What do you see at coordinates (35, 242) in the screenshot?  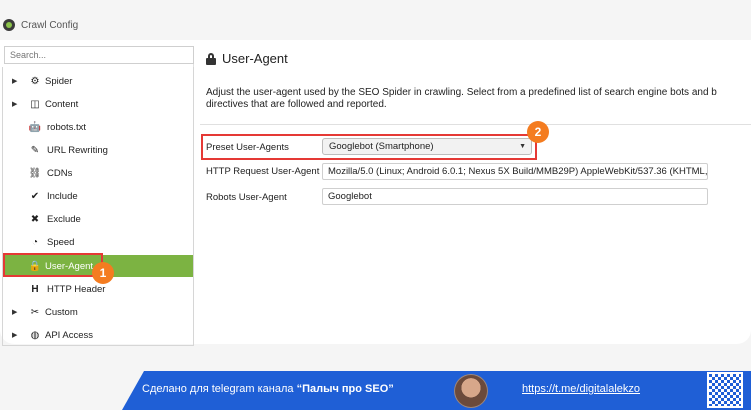 I see `speedometer-icon: ◔` at bounding box center [35, 242].